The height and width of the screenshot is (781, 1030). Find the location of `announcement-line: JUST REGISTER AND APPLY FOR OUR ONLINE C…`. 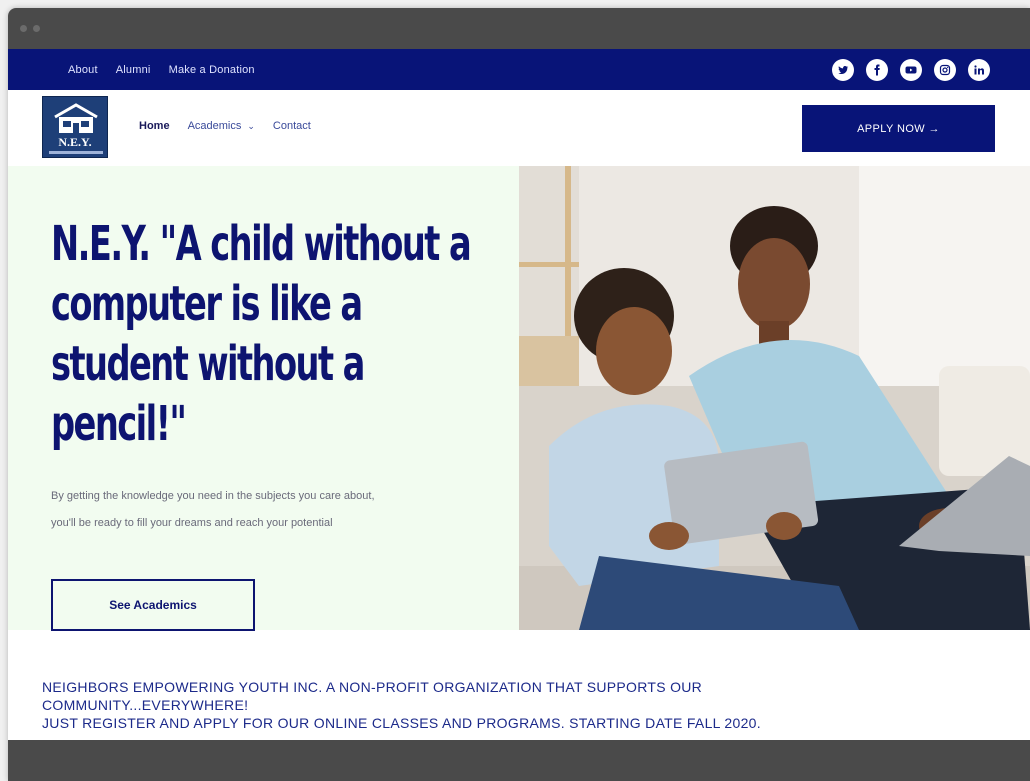

announcement-line: JUST REGISTER AND APPLY FOR OUR ONLINE C… is located at coordinates (401, 723).